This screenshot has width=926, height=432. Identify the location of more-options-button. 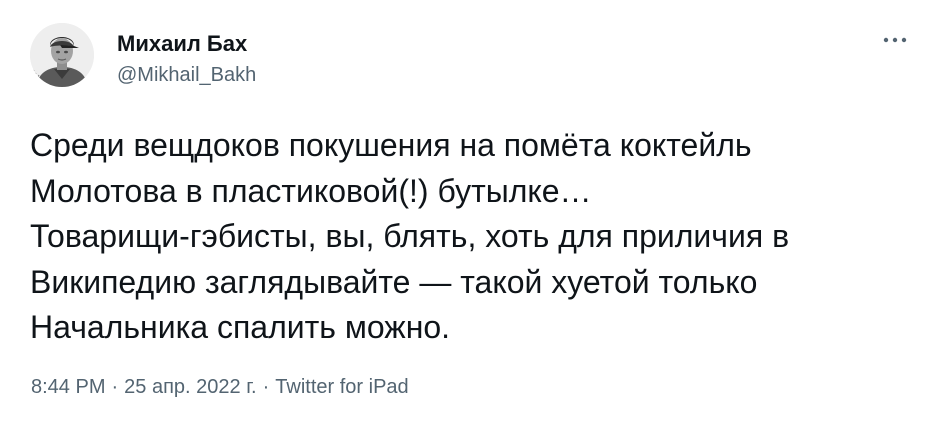
(895, 40).